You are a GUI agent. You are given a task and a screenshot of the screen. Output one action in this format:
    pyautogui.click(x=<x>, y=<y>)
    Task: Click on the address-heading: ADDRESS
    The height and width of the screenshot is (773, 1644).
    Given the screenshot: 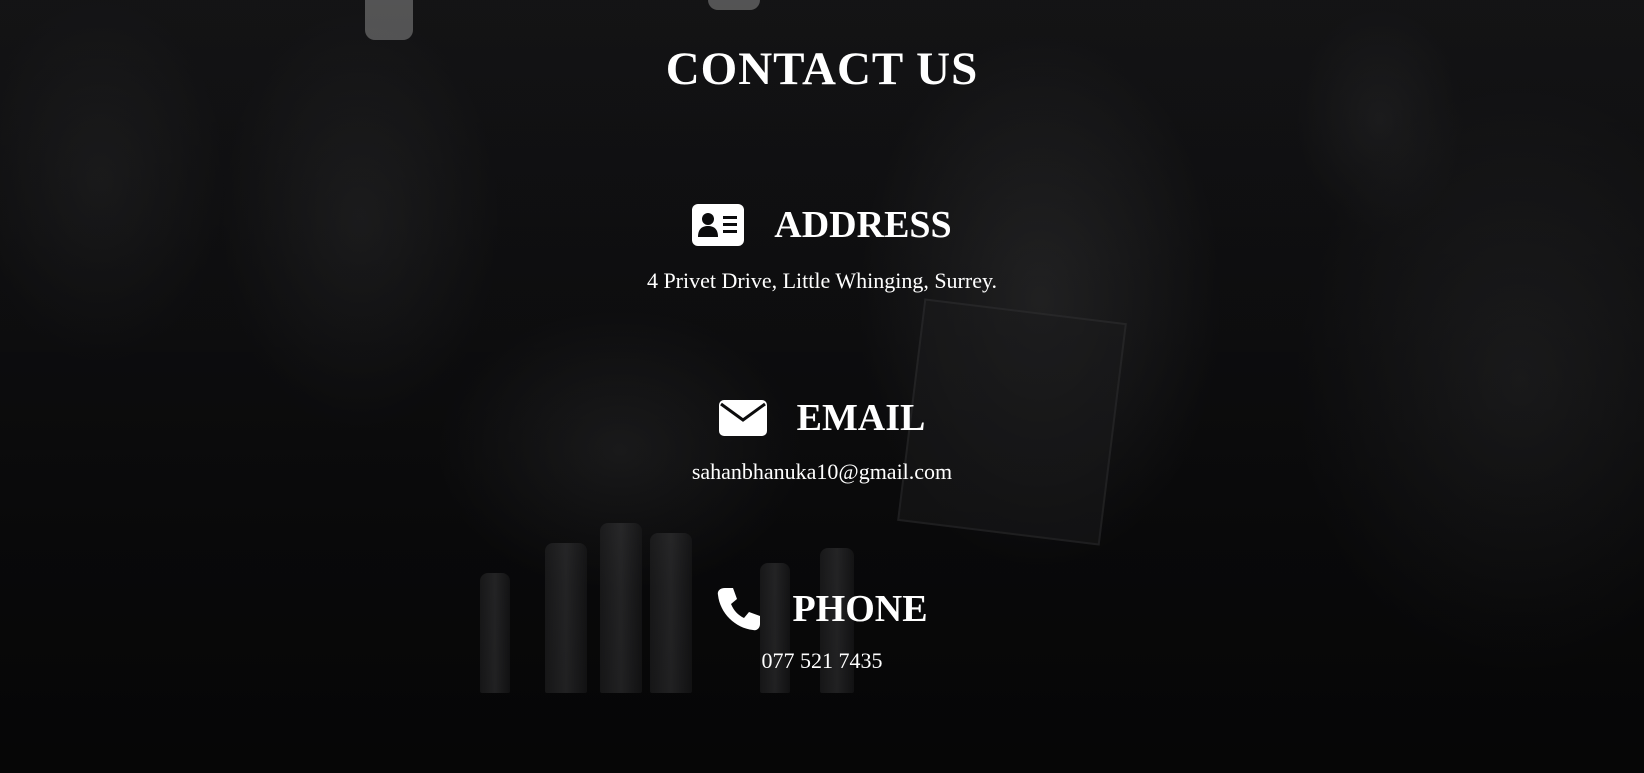 What is the action you would take?
    pyautogui.click(x=863, y=225)
    